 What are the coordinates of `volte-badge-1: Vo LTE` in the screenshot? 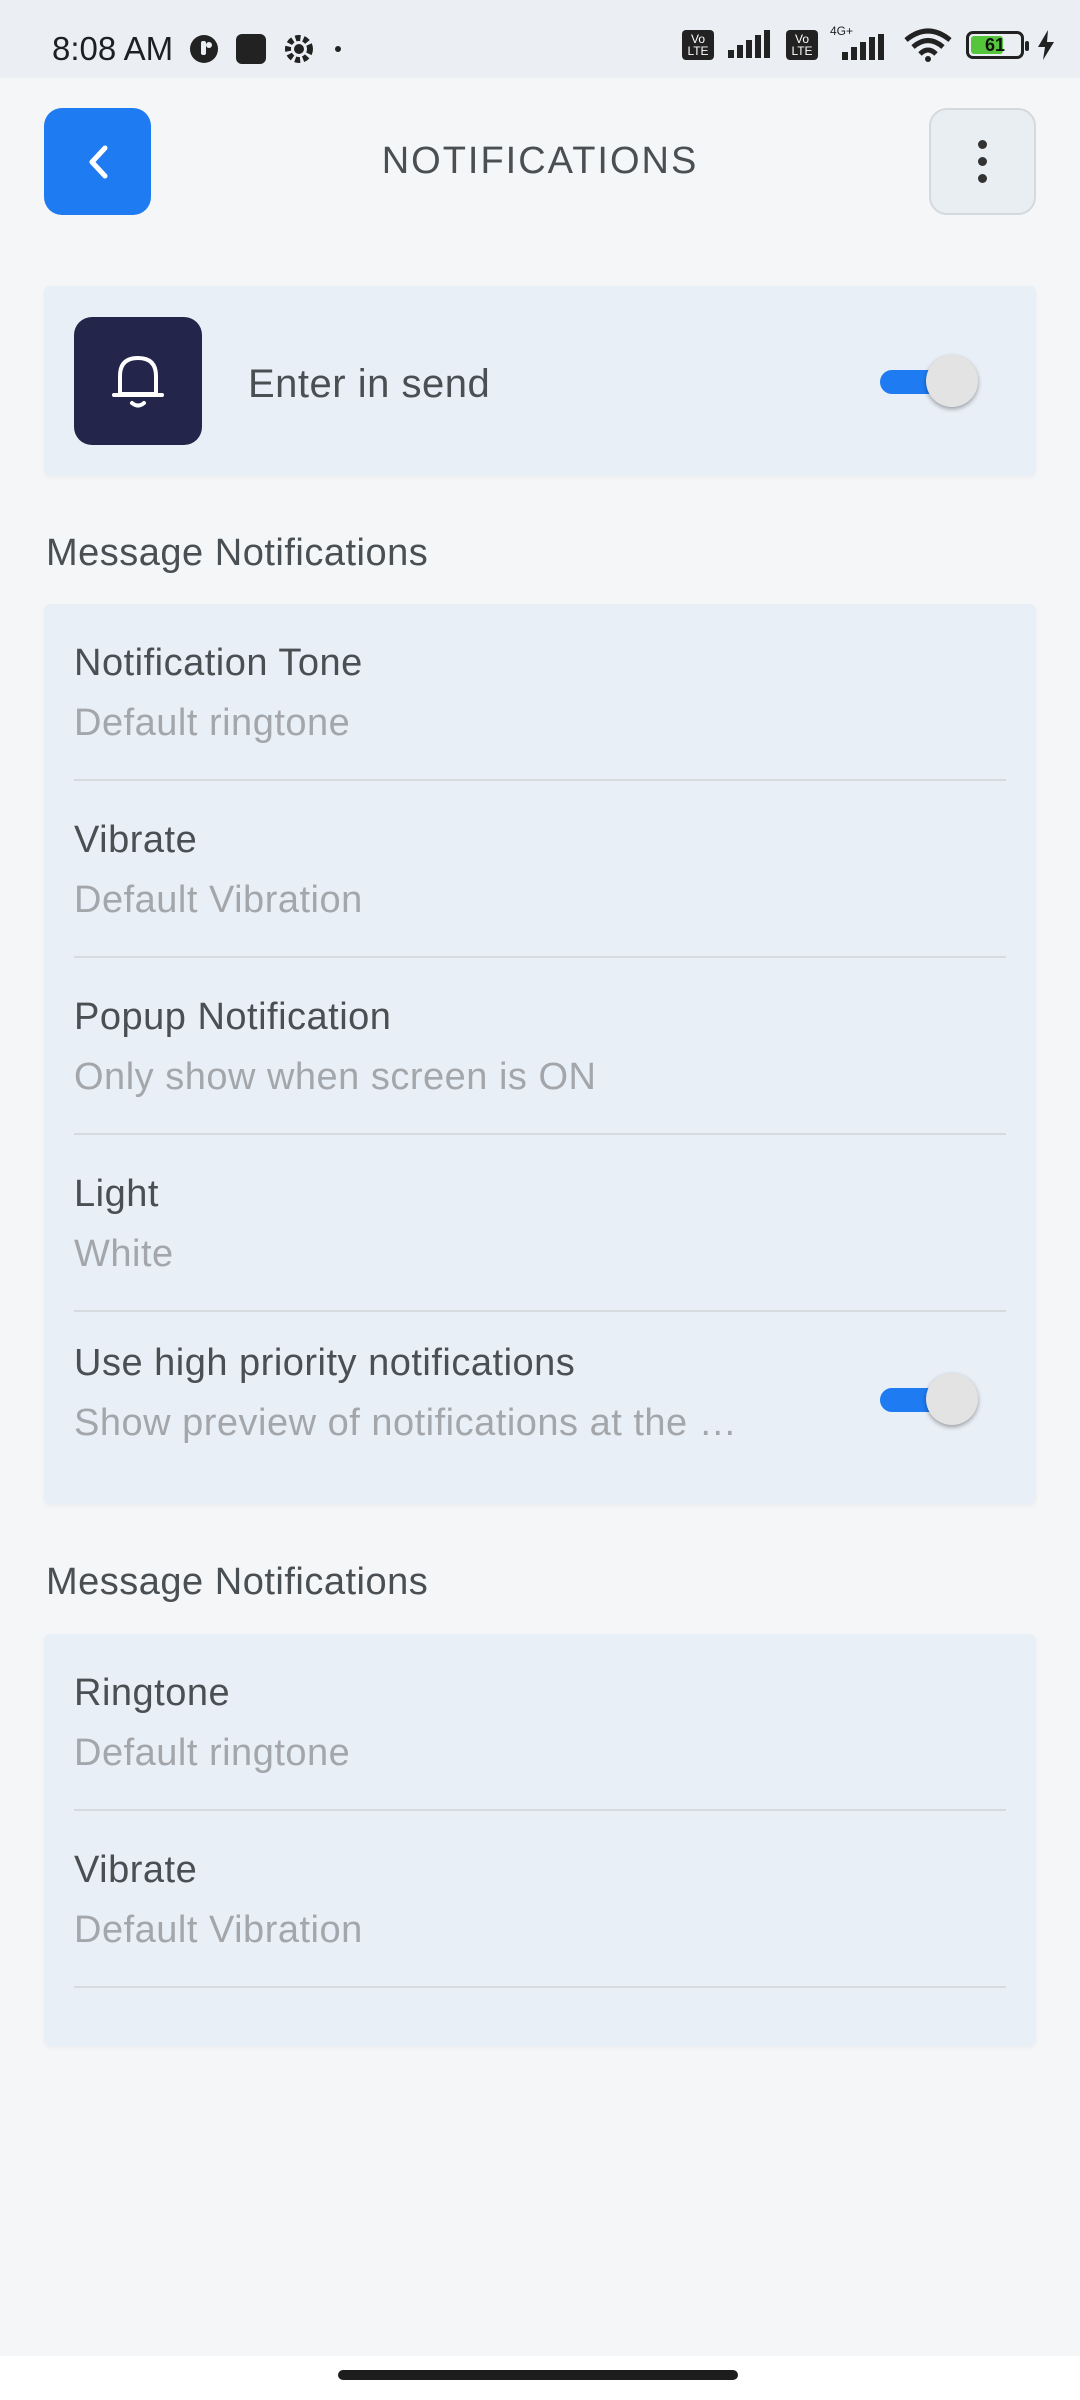 It's located at (698, 45).